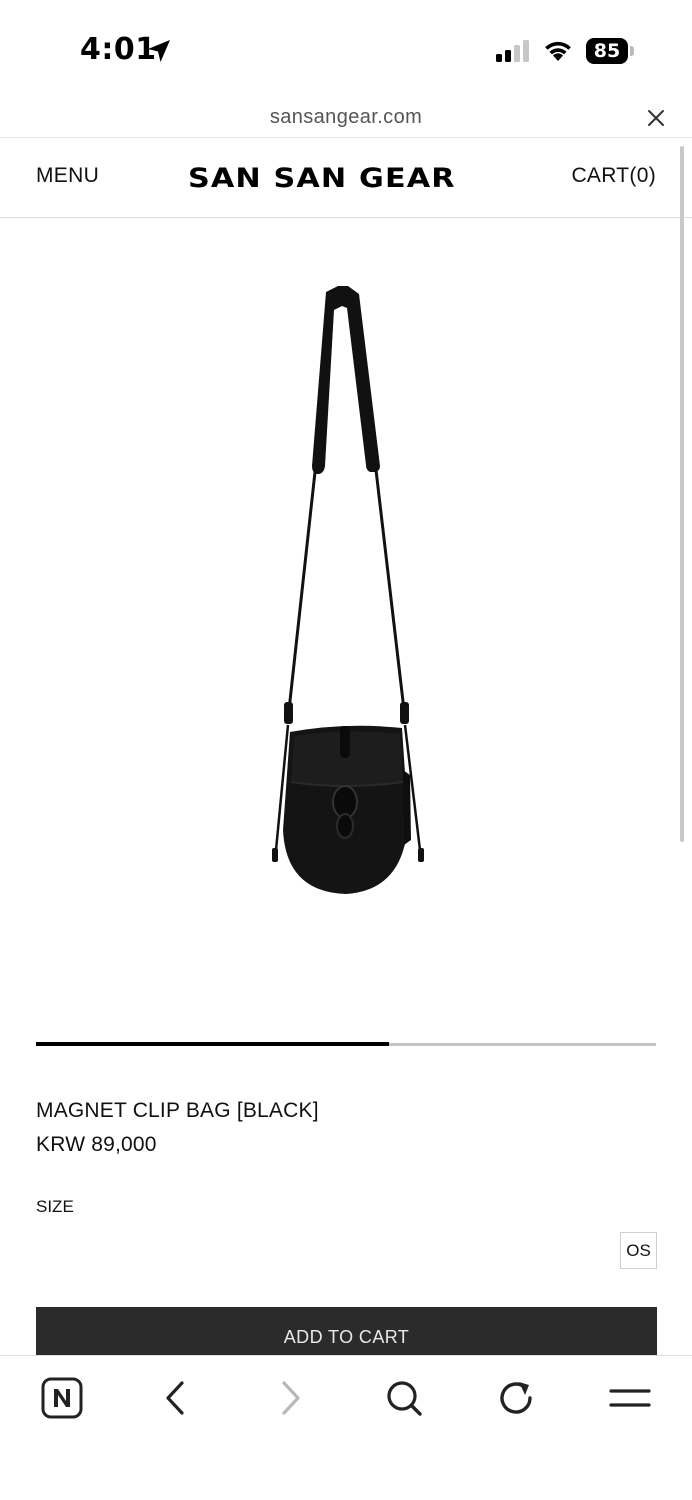  What do you see at coordinates (346, 50) in the screenshot?
I see `status-bar: 4:01 85` at bounding box center [346, 50].